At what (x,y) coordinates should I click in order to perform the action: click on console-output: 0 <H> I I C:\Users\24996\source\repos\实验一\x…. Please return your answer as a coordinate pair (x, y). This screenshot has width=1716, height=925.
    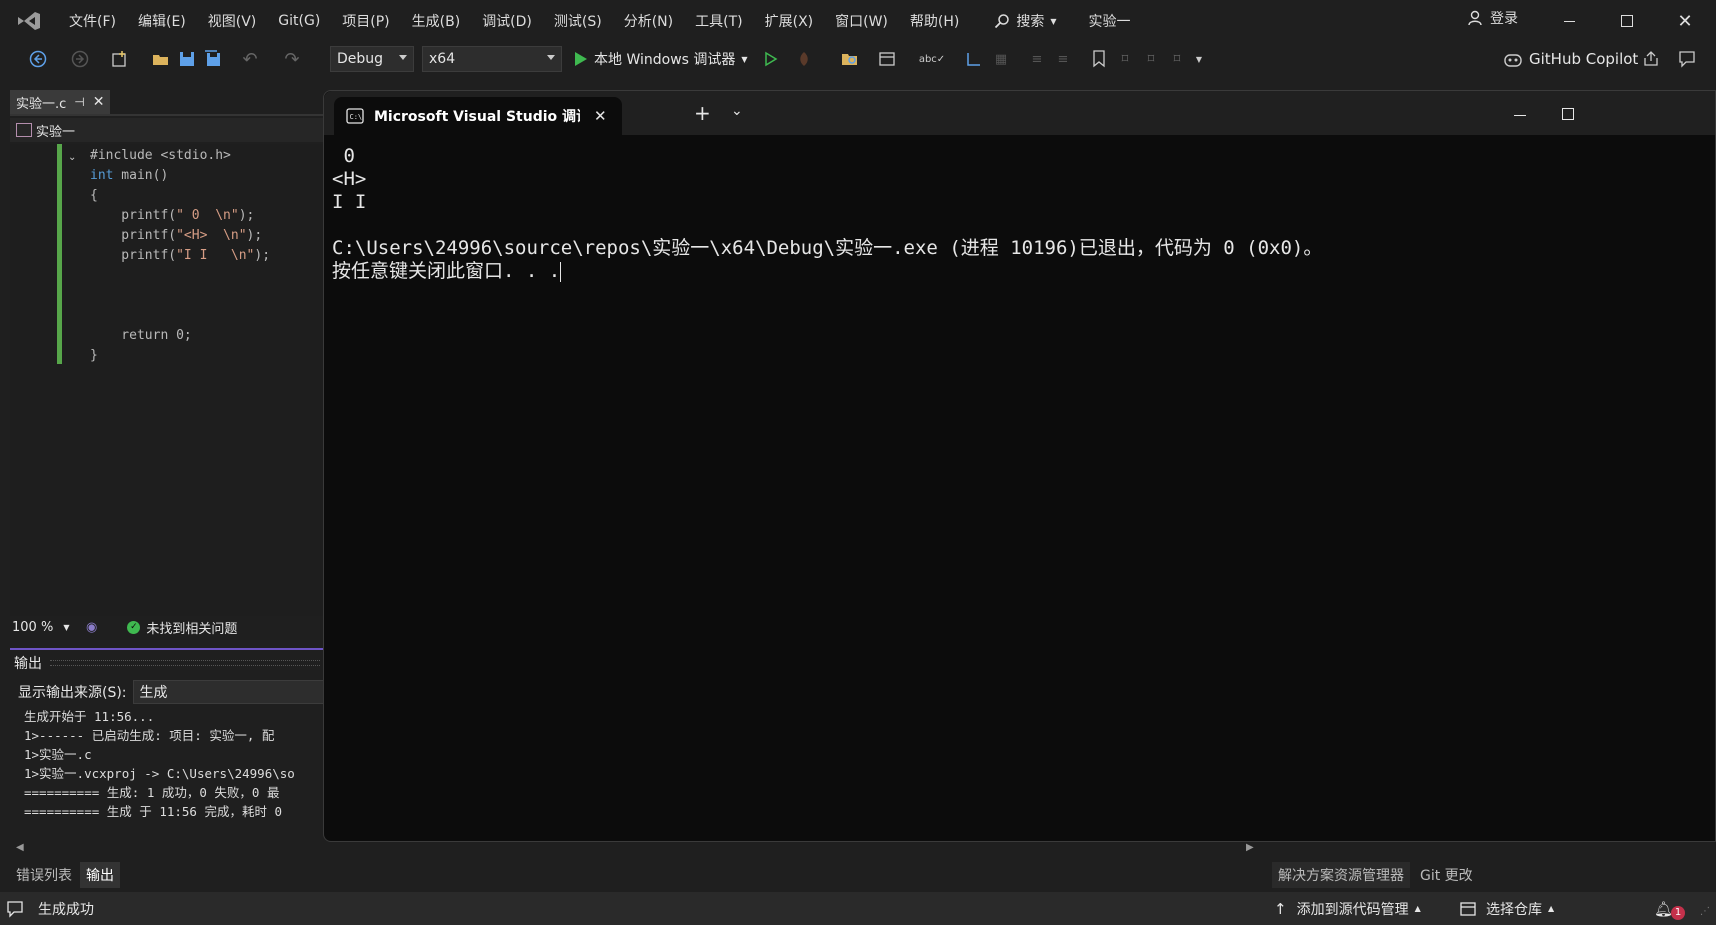
    Looking at the image, I should click on (827, 214).